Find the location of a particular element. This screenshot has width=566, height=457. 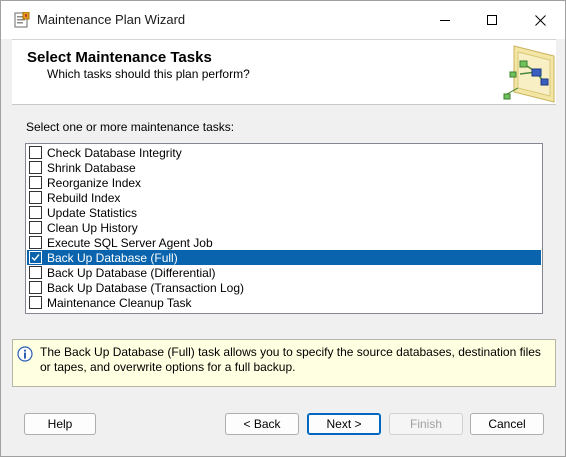

wizard-app-icon is located at coordinates (22, 20).